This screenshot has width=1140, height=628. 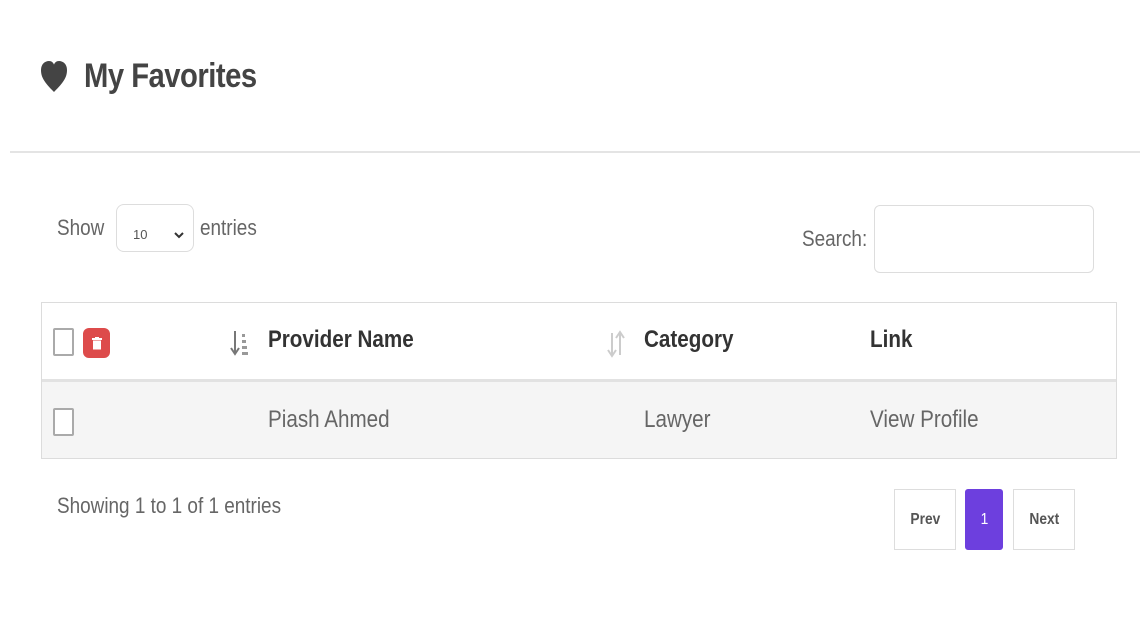 I want to click on view-profile-link: View Profile, so click(x=924, y=420).